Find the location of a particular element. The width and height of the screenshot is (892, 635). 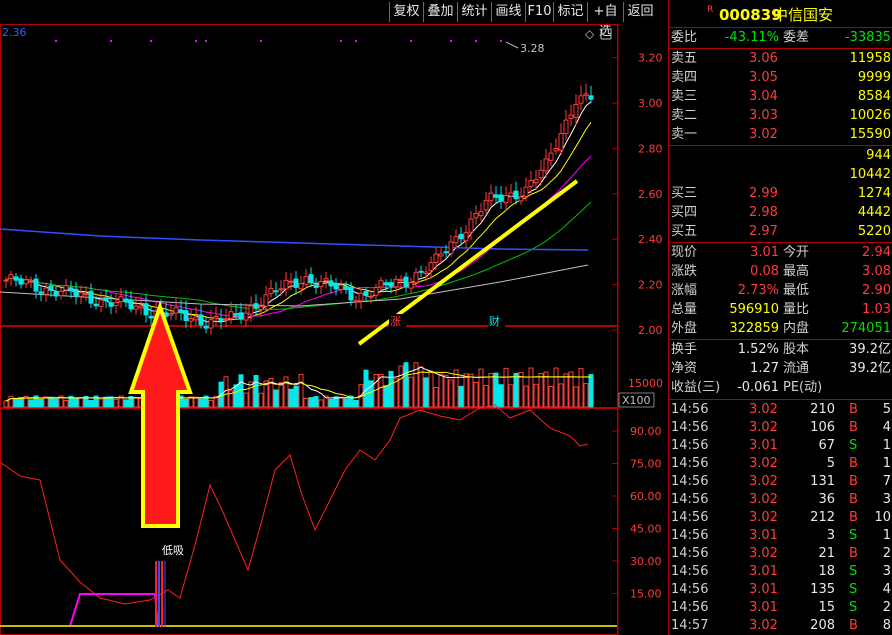

bid-volume: 1274 is located at coordinates (874, 193).